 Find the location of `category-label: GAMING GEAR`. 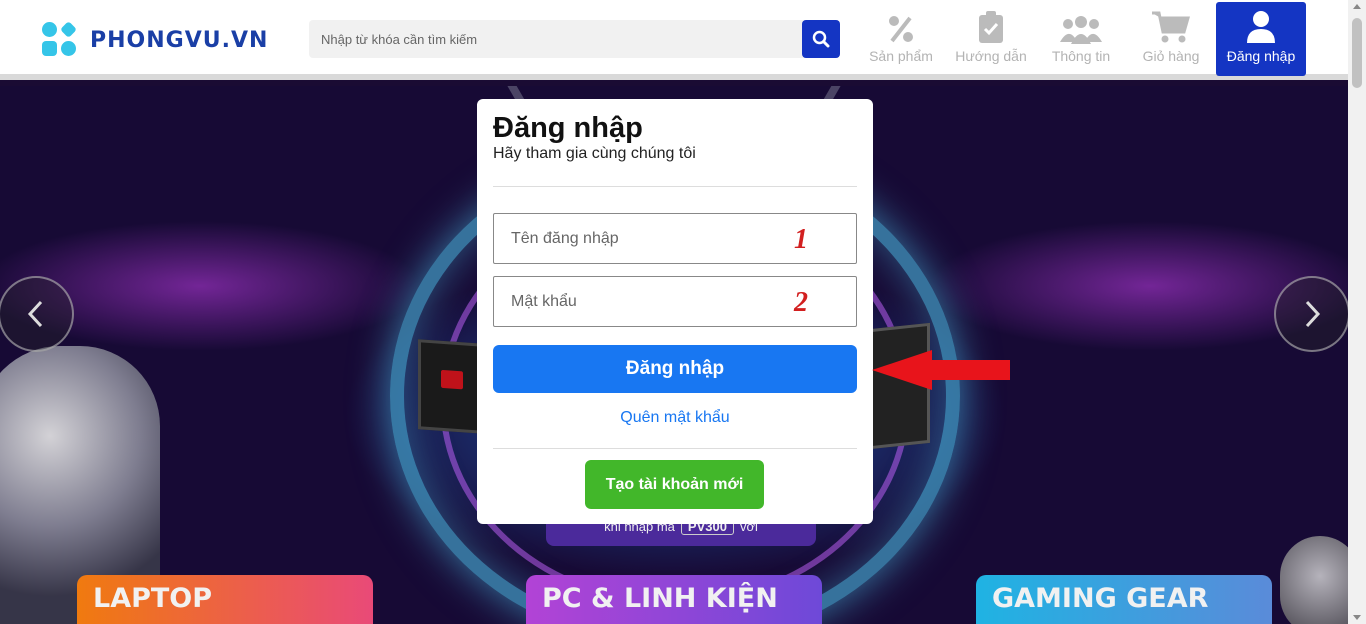

category-label: GAMING GEAR is located at coordinates (1100, 598).